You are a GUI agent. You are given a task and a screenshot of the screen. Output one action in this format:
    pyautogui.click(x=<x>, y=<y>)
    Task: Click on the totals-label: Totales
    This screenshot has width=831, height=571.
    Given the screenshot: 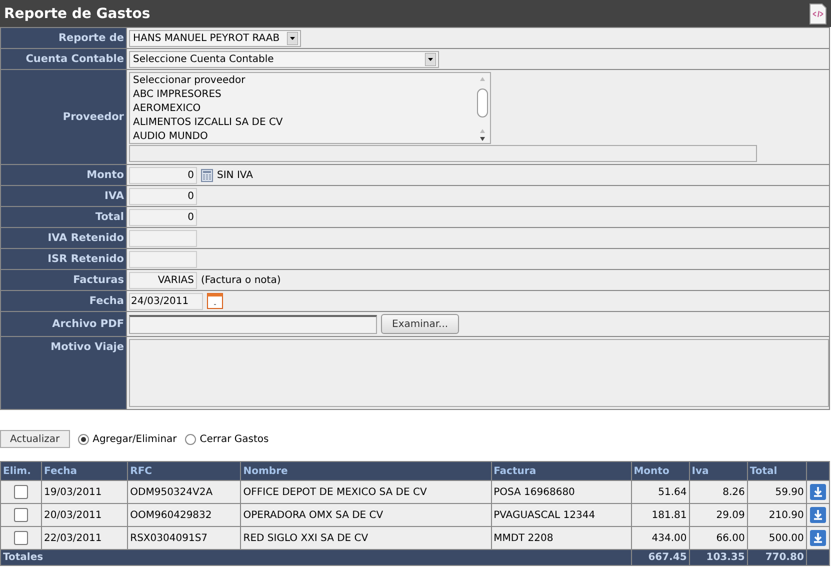 What is the action you would take?
    pyautogui.click(x=316, y=558)
    